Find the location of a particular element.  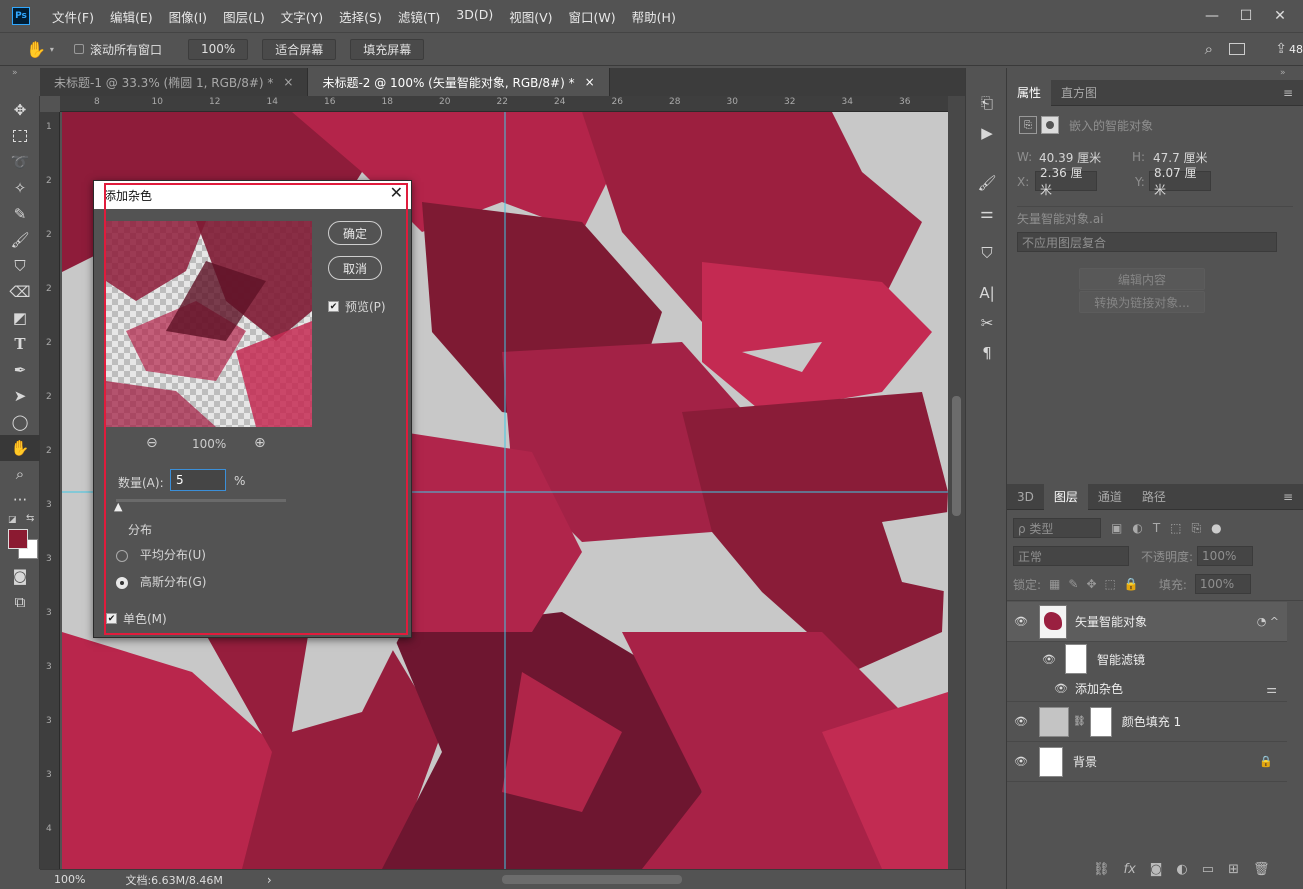

move-tool-icon: ✥ is located at coordinates (20, 110).